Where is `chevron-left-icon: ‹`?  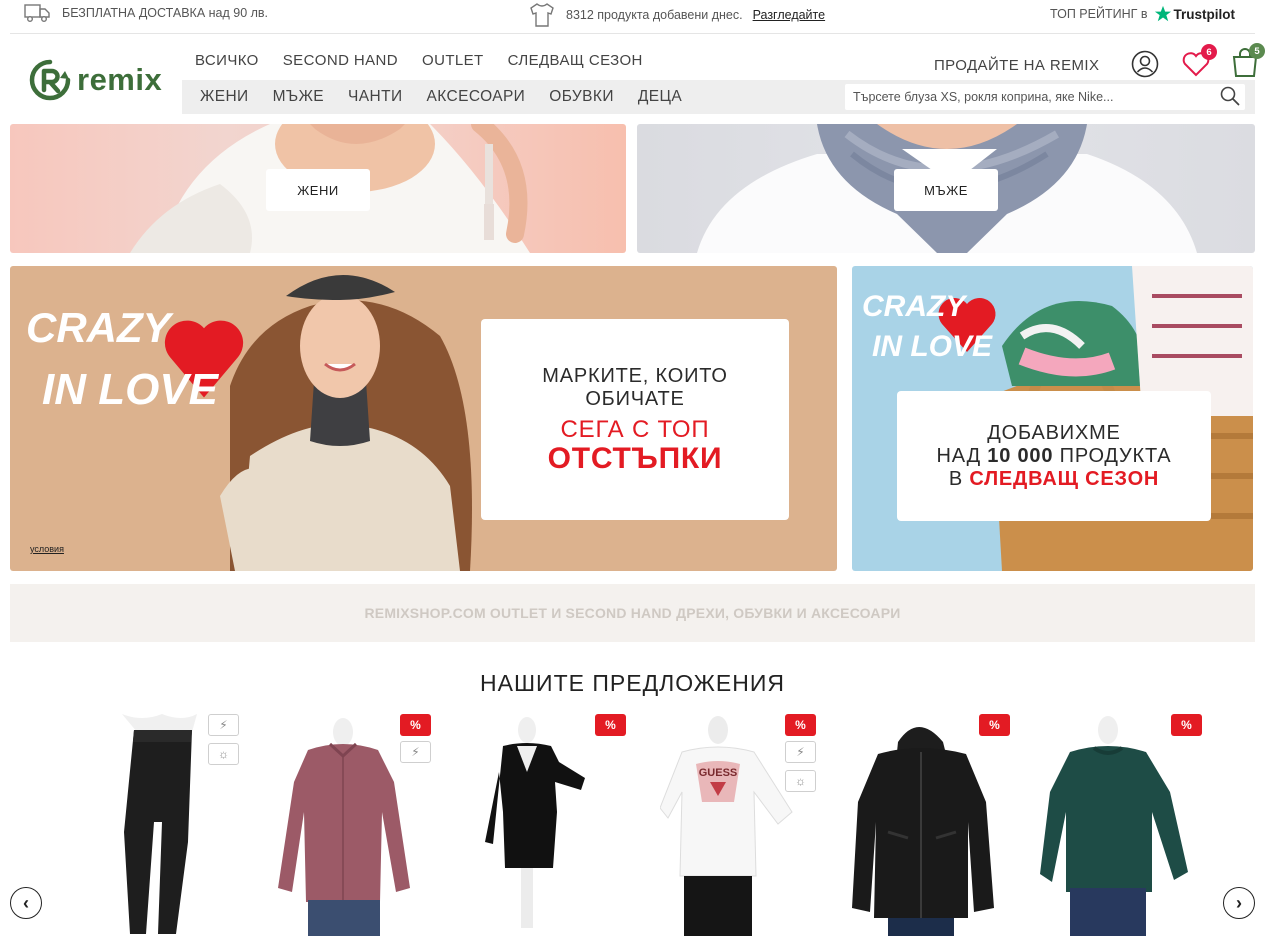 chevron-left-icon: ‹ is located at coordinates (26, 902).